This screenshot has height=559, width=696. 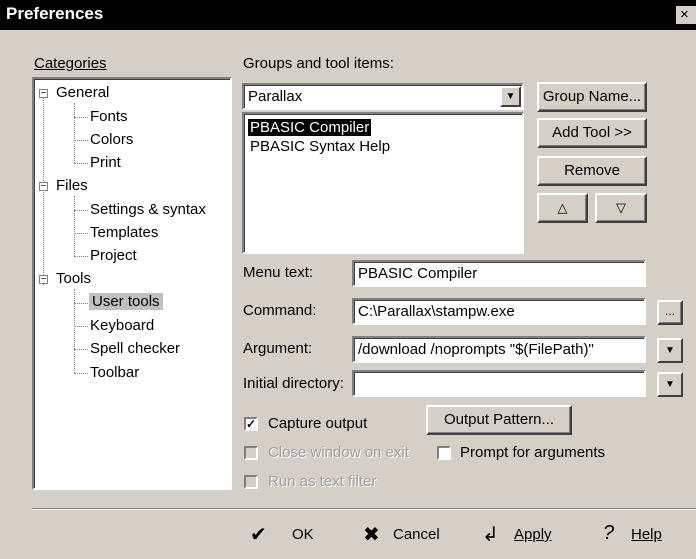 I want to click on tree-item-user-tools: User tools, so click(x=126, y=301).